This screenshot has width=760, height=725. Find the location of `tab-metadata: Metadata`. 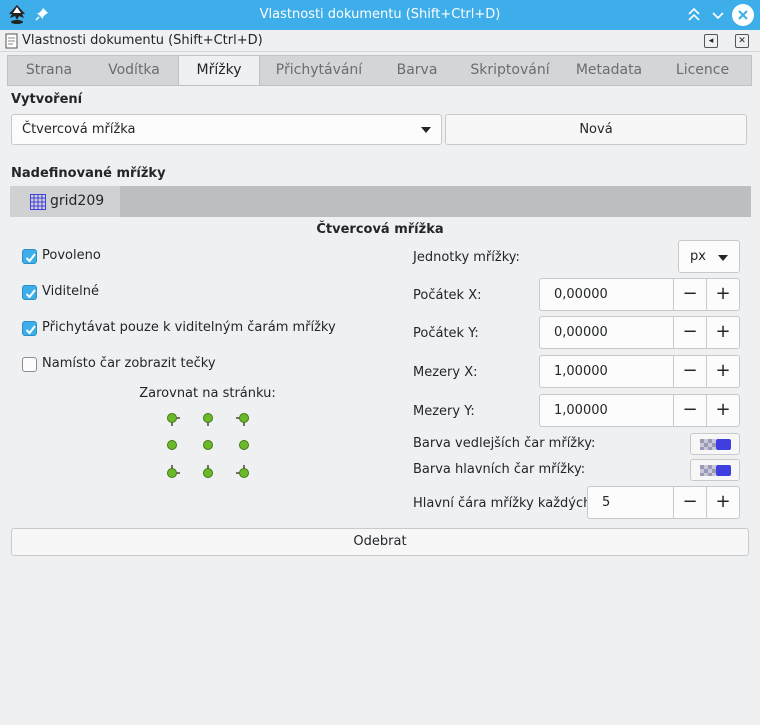

tab-metadata: Metadata is located at coordinates (609, 70).